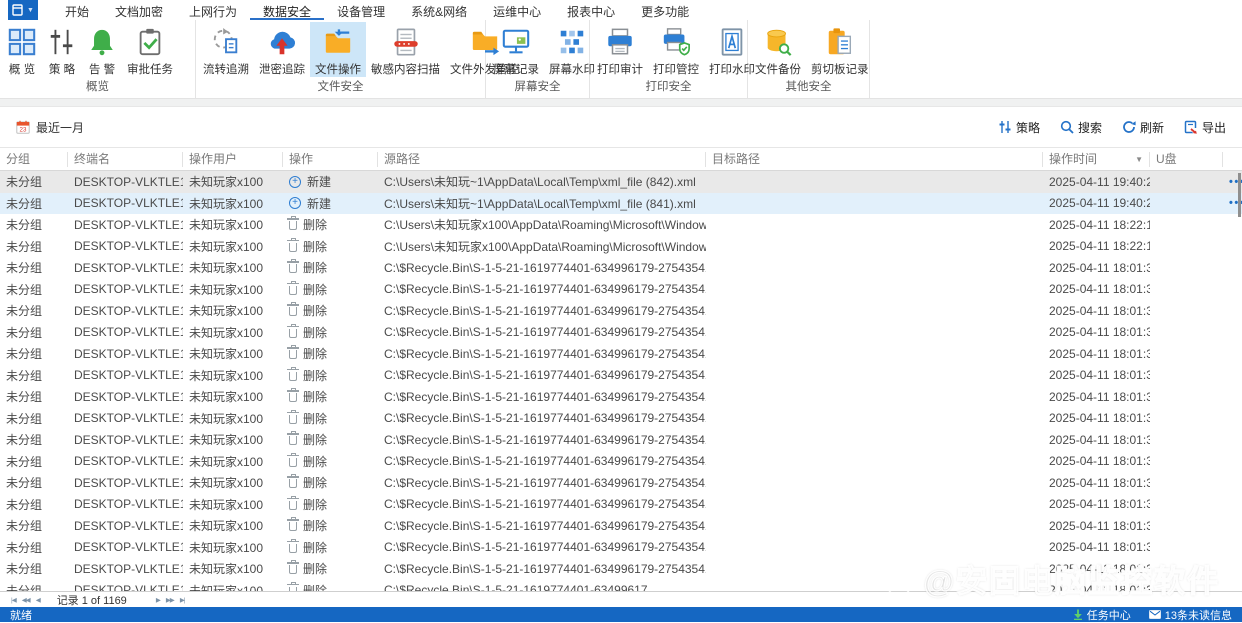  I want to click on tab-data-security: 数据安全, so click(287, 10).